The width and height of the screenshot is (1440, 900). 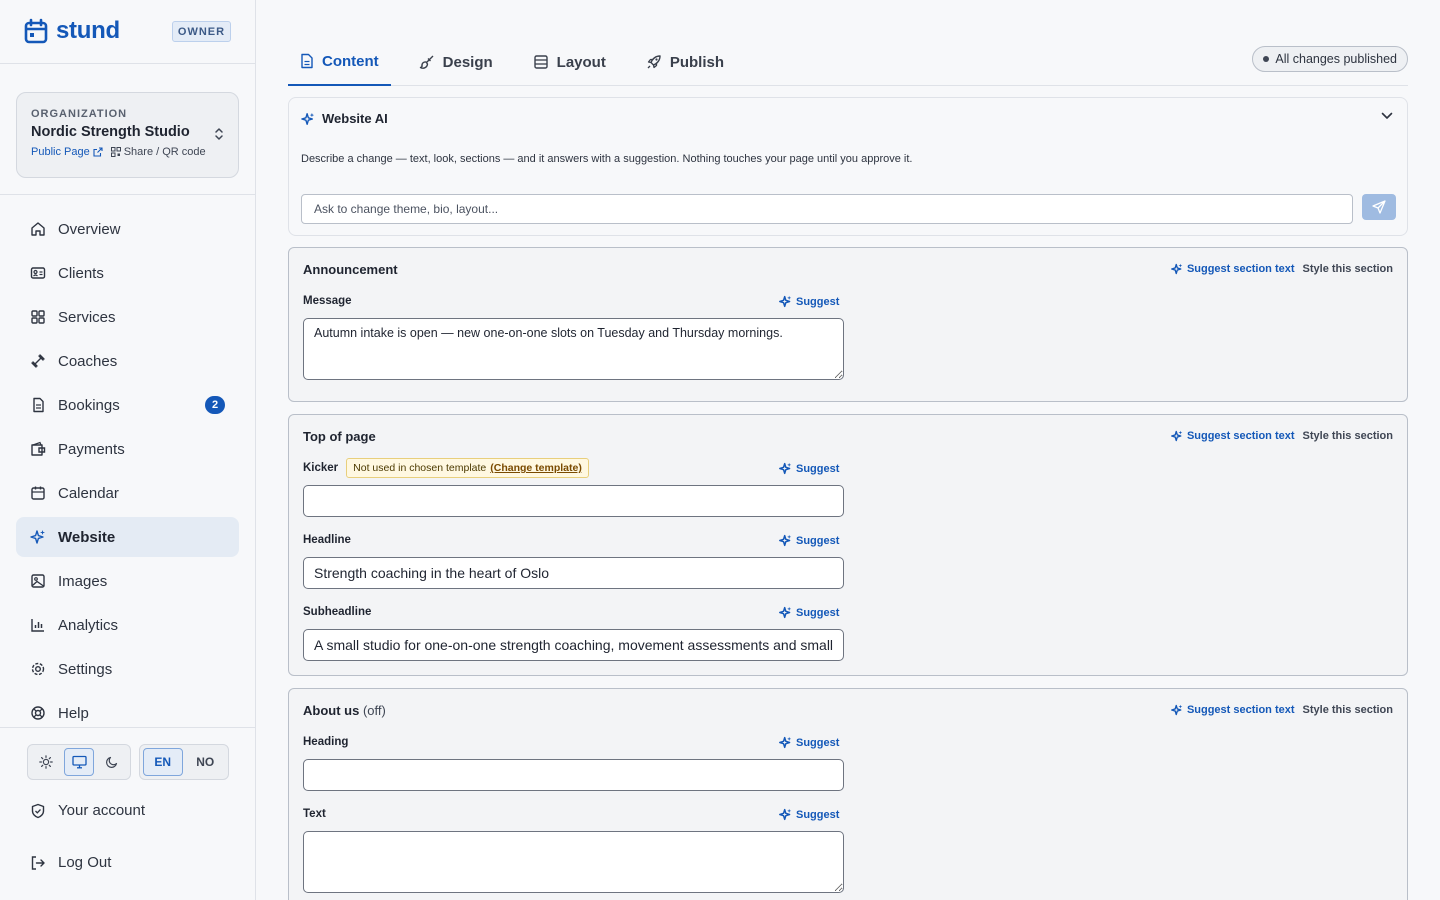 What do you see at coordinates (163, 762) in the screenshot?
I see `language-en-button: EN` at bounding box center [163, 762].